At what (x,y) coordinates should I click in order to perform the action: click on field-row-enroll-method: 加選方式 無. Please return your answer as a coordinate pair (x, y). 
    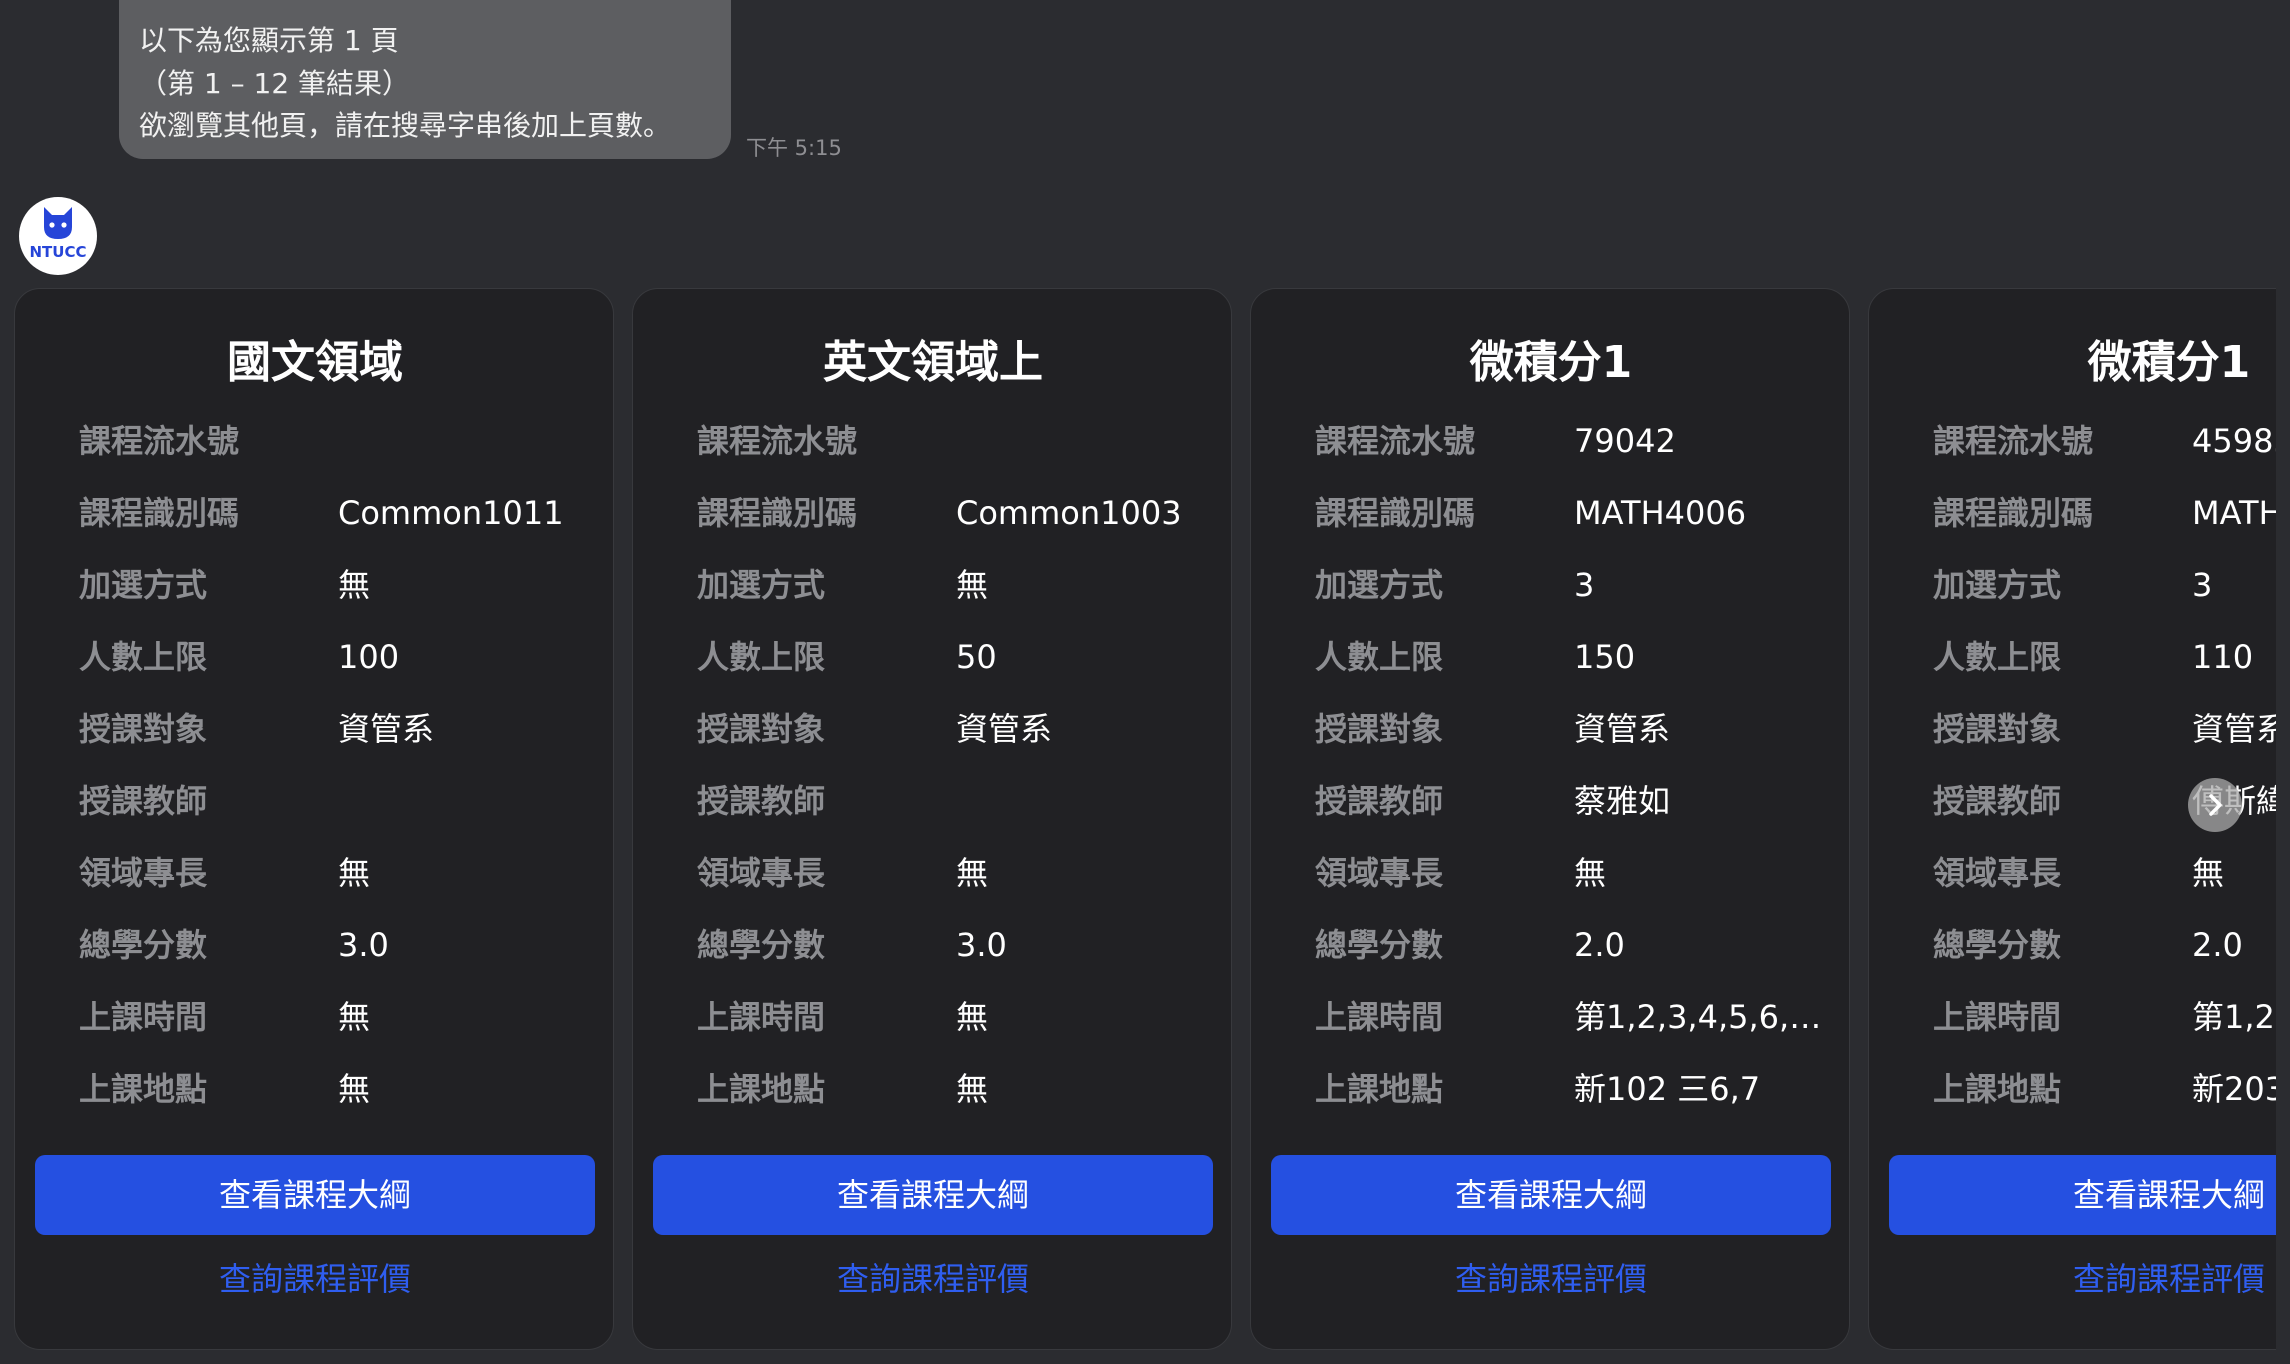
    Looking at the image, I should click on (933, 585).